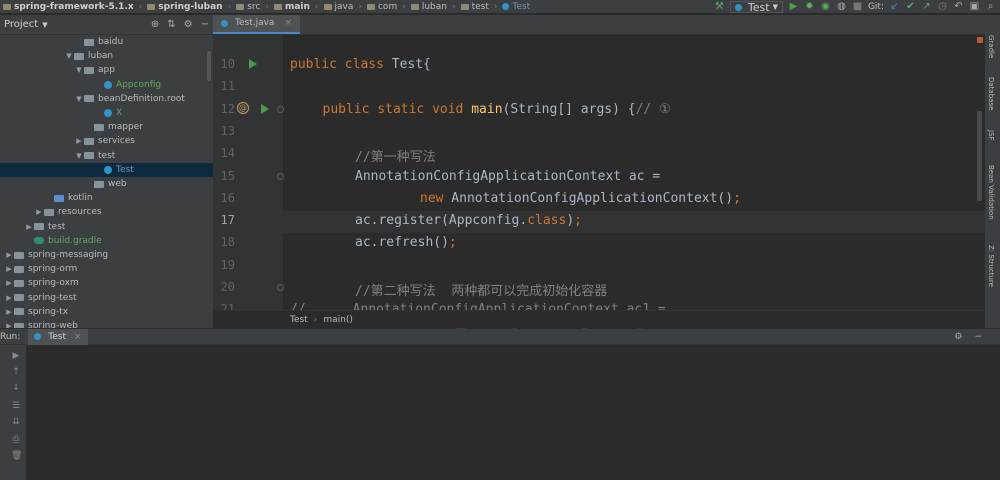 The width and height of the screenshot is (1000, 480). I want to click on tab-test-java: Test.java ×, so click(256, 24).